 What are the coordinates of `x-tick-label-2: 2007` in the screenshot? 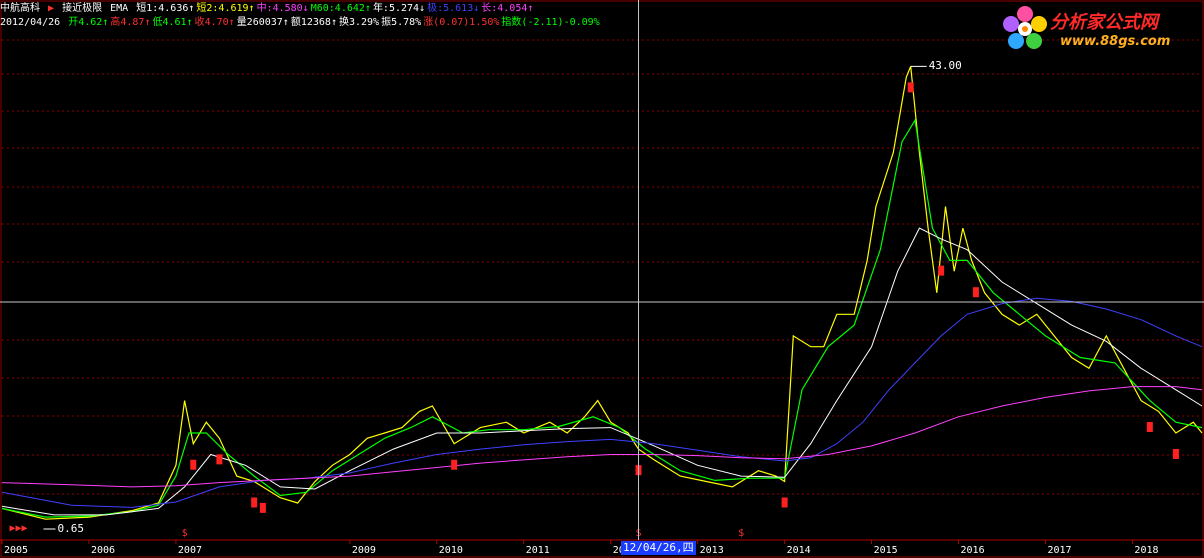 It's located at (190, 550).